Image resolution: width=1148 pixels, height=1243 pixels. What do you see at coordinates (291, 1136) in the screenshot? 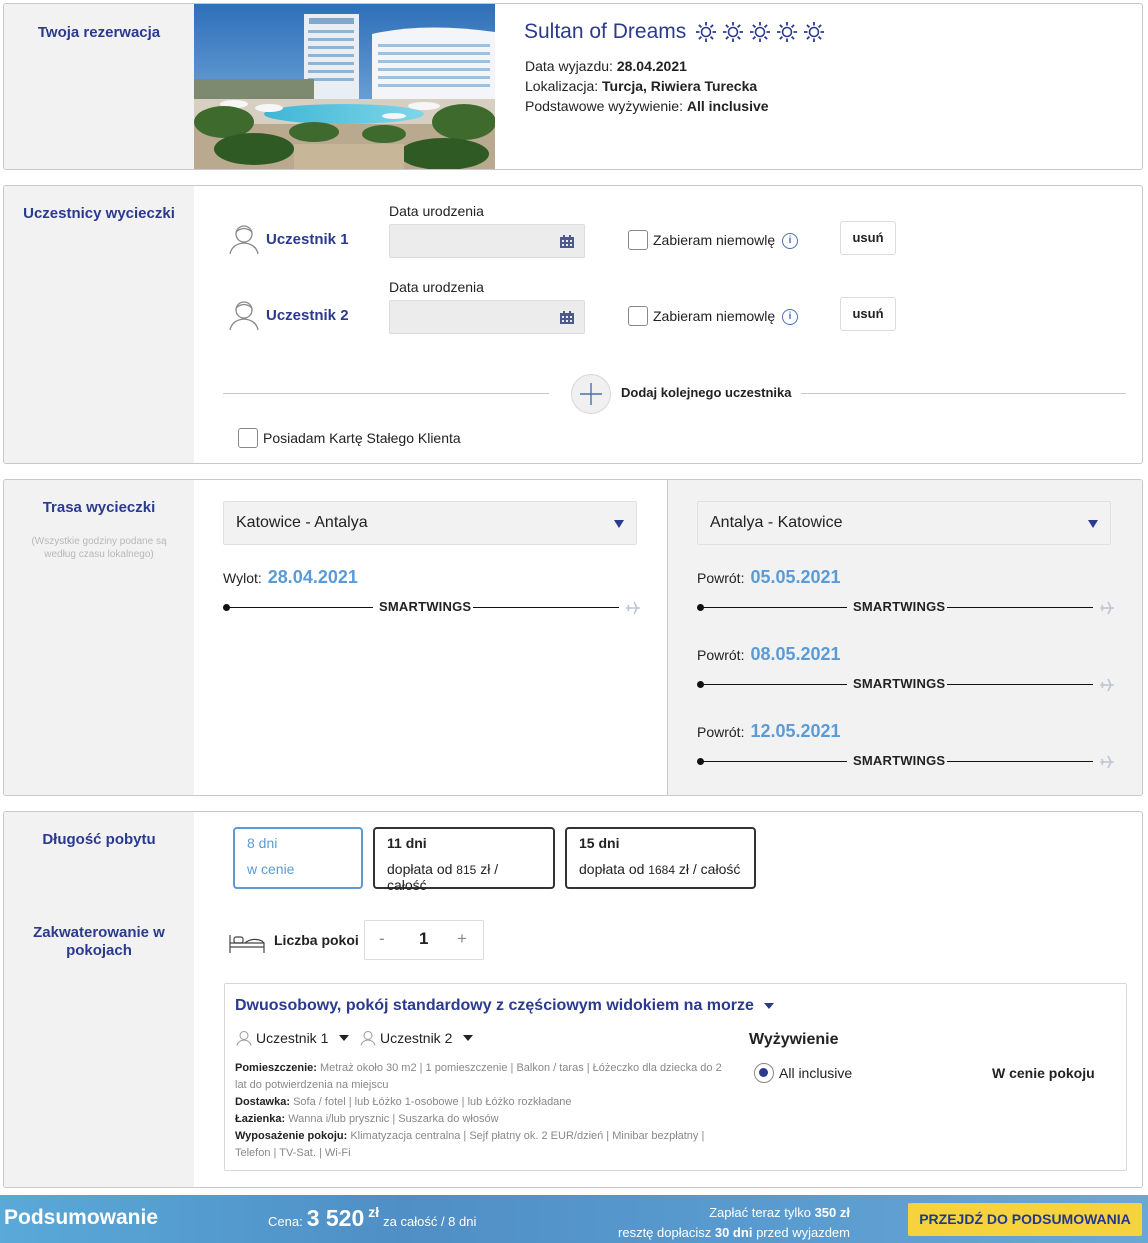
I see `feature-label: Wyposażenie pokoju:` at bounding box center [291, 1136].